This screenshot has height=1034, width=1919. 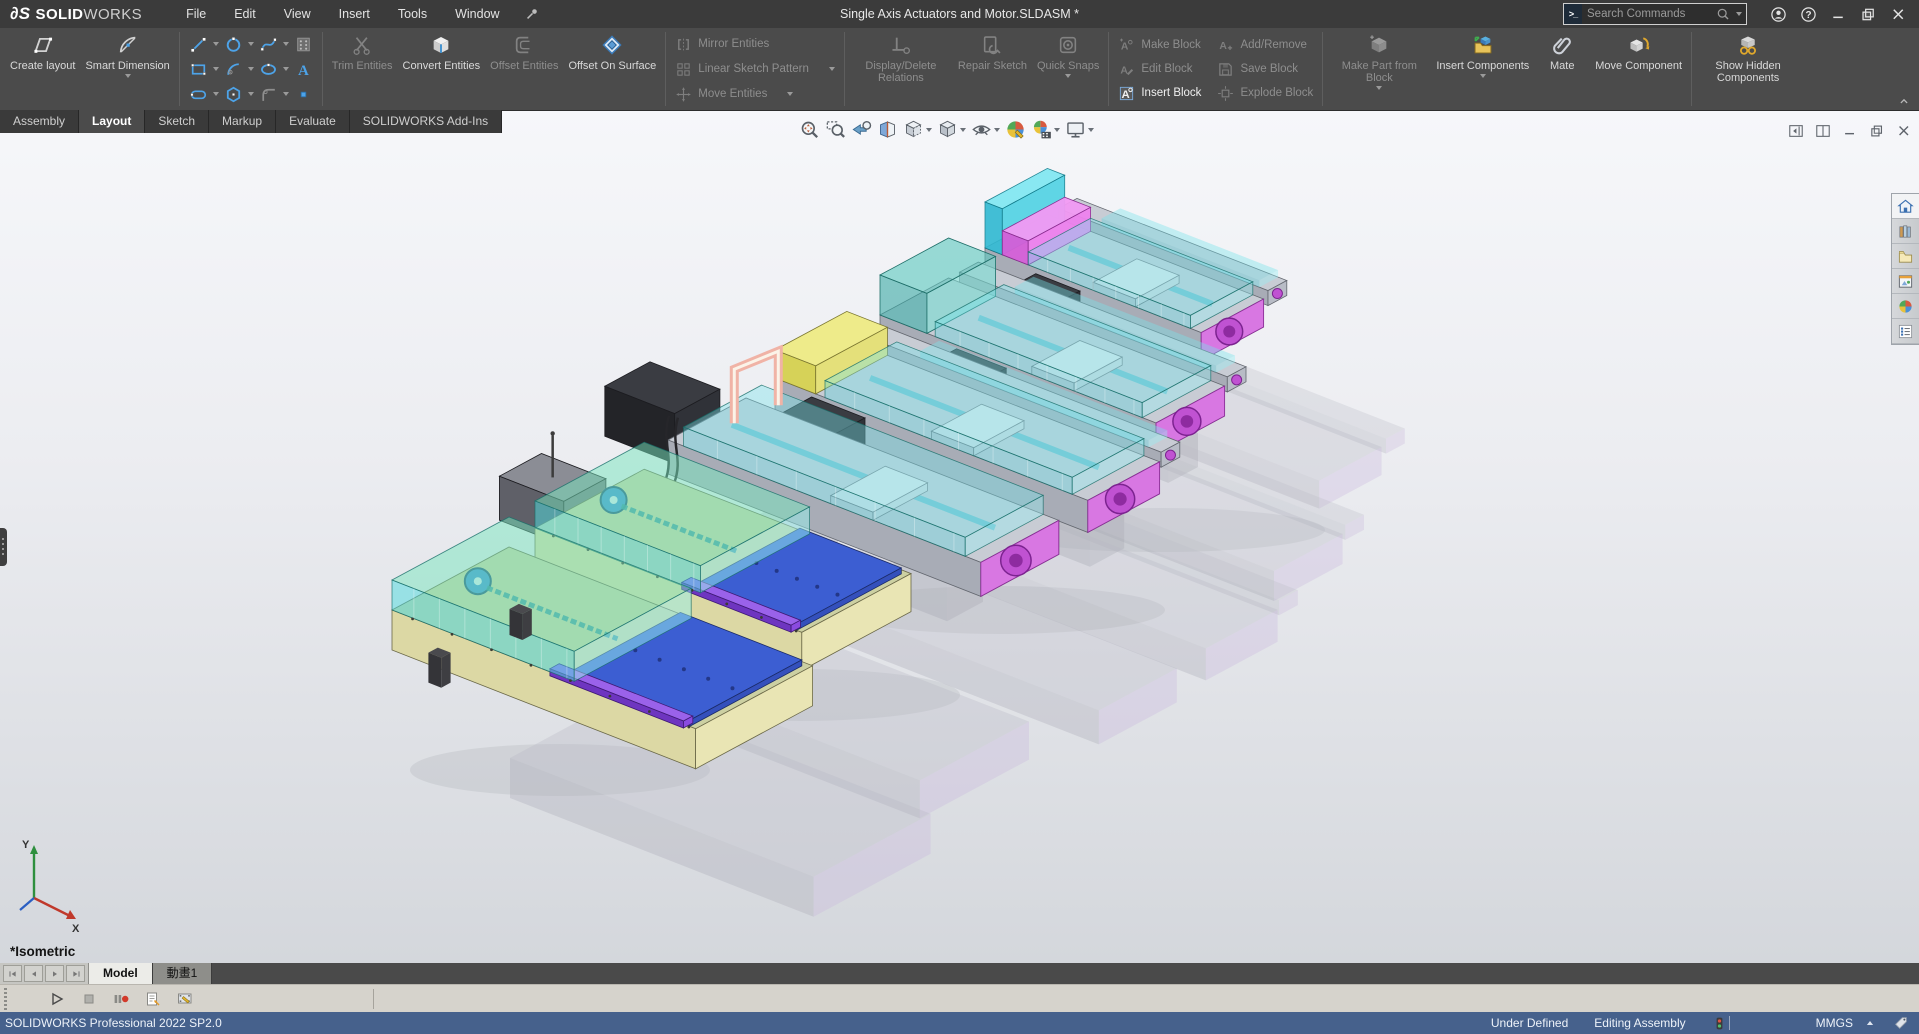 I want to click on make-block-button: A Make Block, so click(x=1159, y=45).